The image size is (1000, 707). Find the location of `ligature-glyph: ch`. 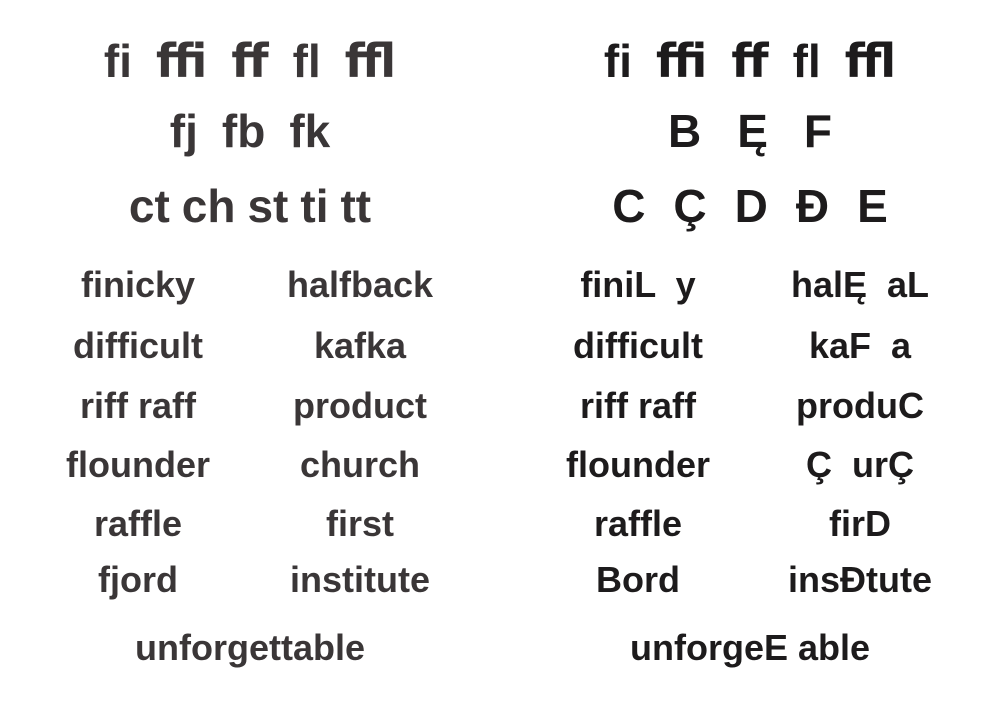

ligature-glyph: ch is located at coordinates (208, 206).